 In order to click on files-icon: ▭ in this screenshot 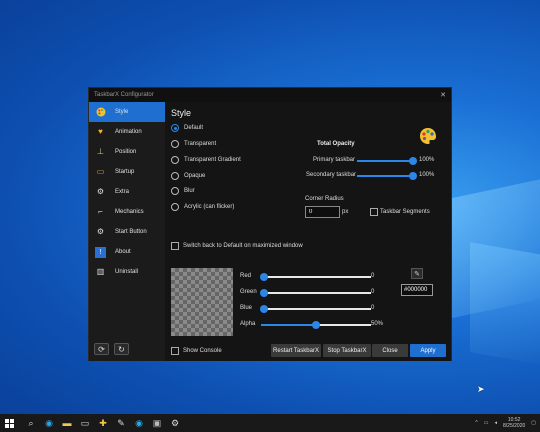, I will do `click(85, 423)`.